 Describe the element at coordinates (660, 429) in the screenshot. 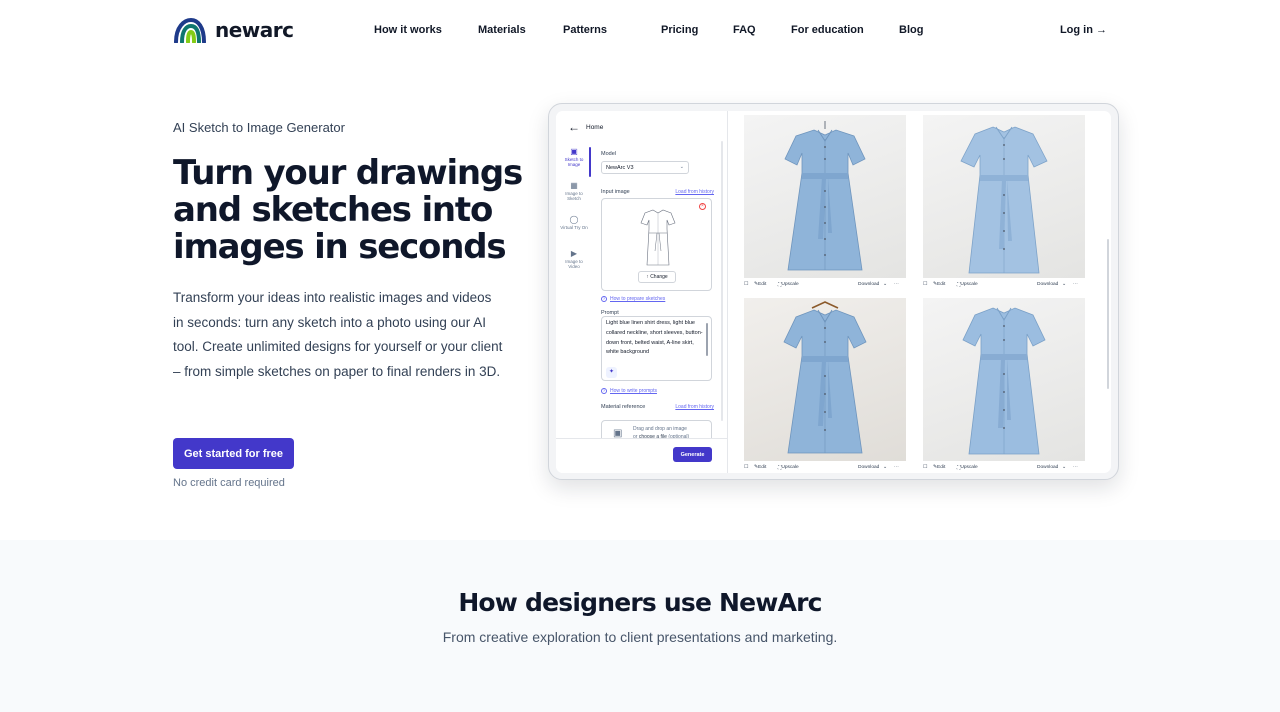

I see `dropzone-line: Drag and drop an image` at that location.